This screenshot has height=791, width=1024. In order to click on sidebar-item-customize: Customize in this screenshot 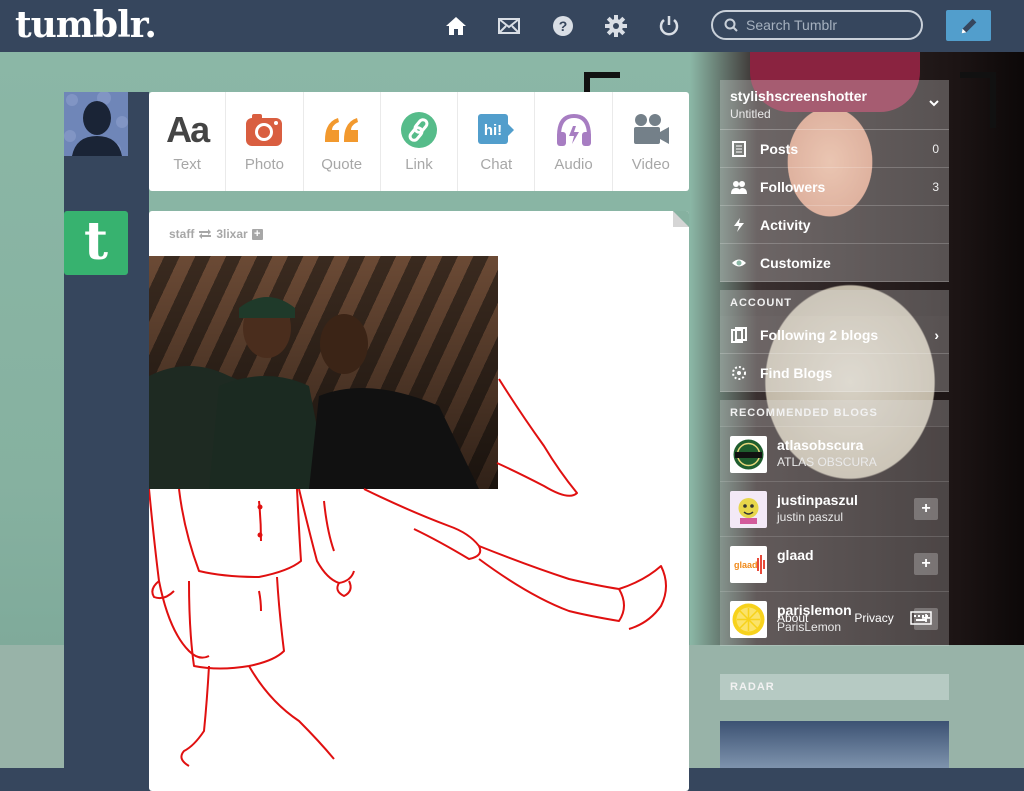, I will do `click(834, 263)`.